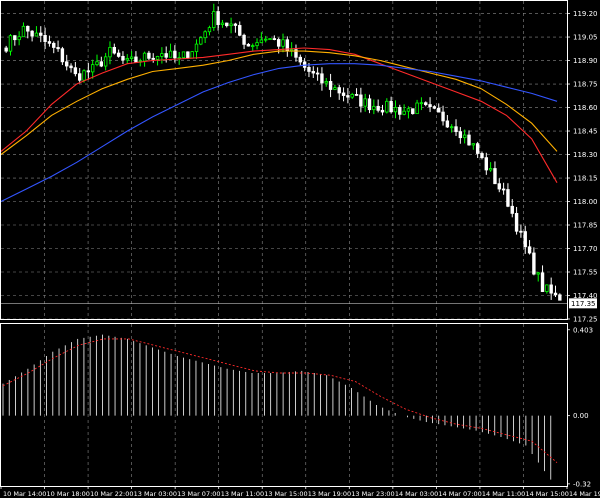  I want to click on time-tick-label: 10 Mar 22:00, so click(111, 494).